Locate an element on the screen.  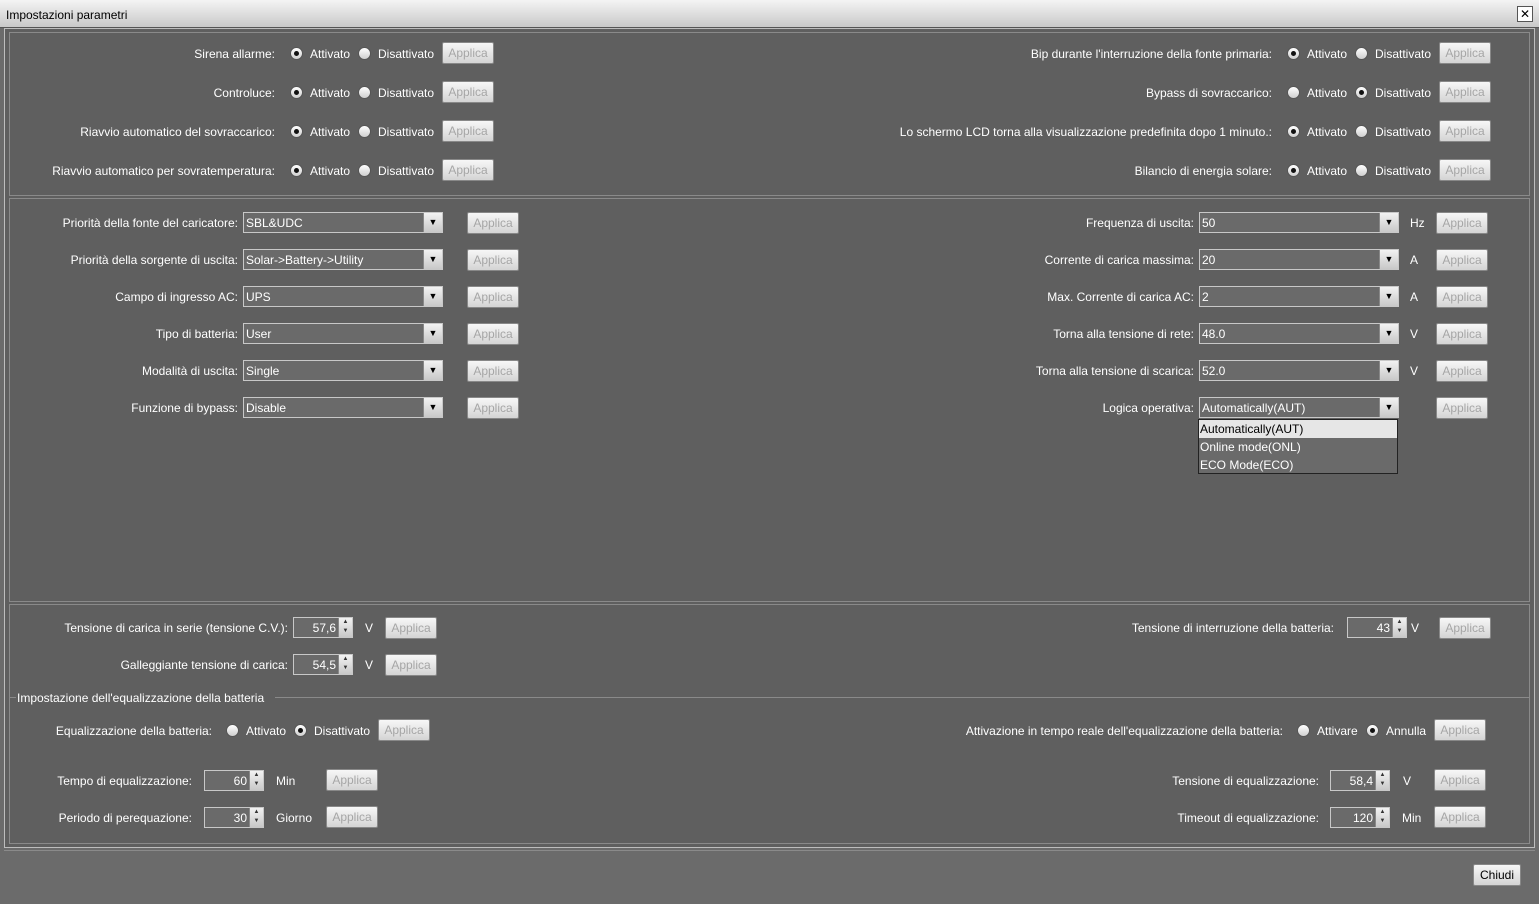
equalization-off-radio is located at coordinates (300, 730).